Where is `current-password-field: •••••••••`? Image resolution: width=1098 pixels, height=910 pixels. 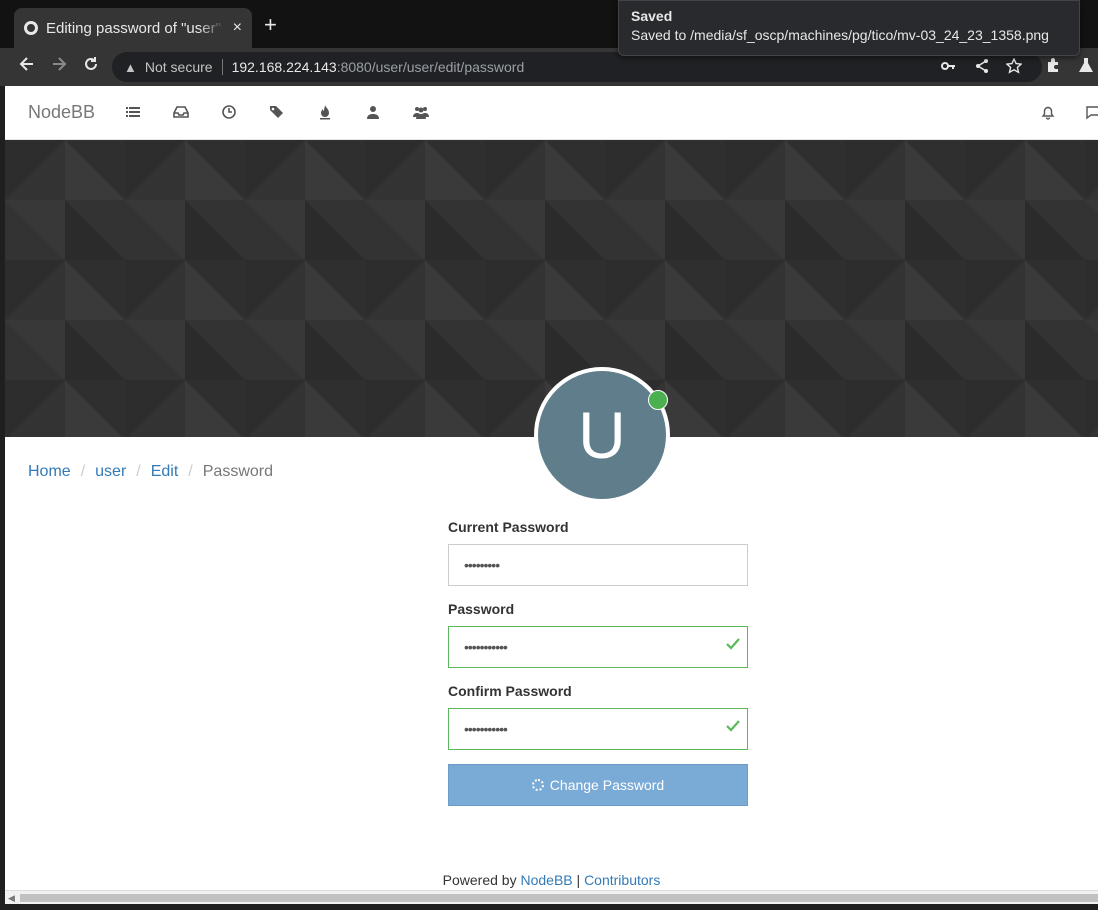
current-password-field: ••••••••• is located at coordinates (598, 565).